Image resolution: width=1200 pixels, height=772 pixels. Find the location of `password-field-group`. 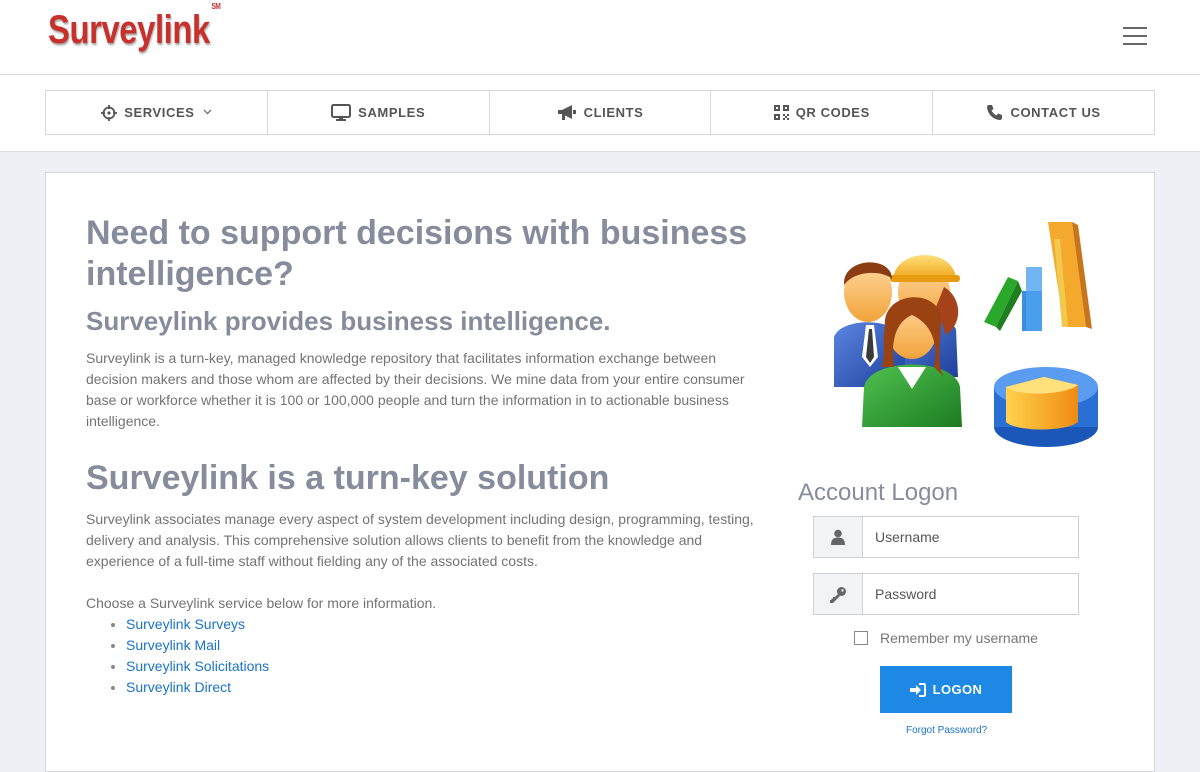

password-field-group is located at coordinates (946, 594).